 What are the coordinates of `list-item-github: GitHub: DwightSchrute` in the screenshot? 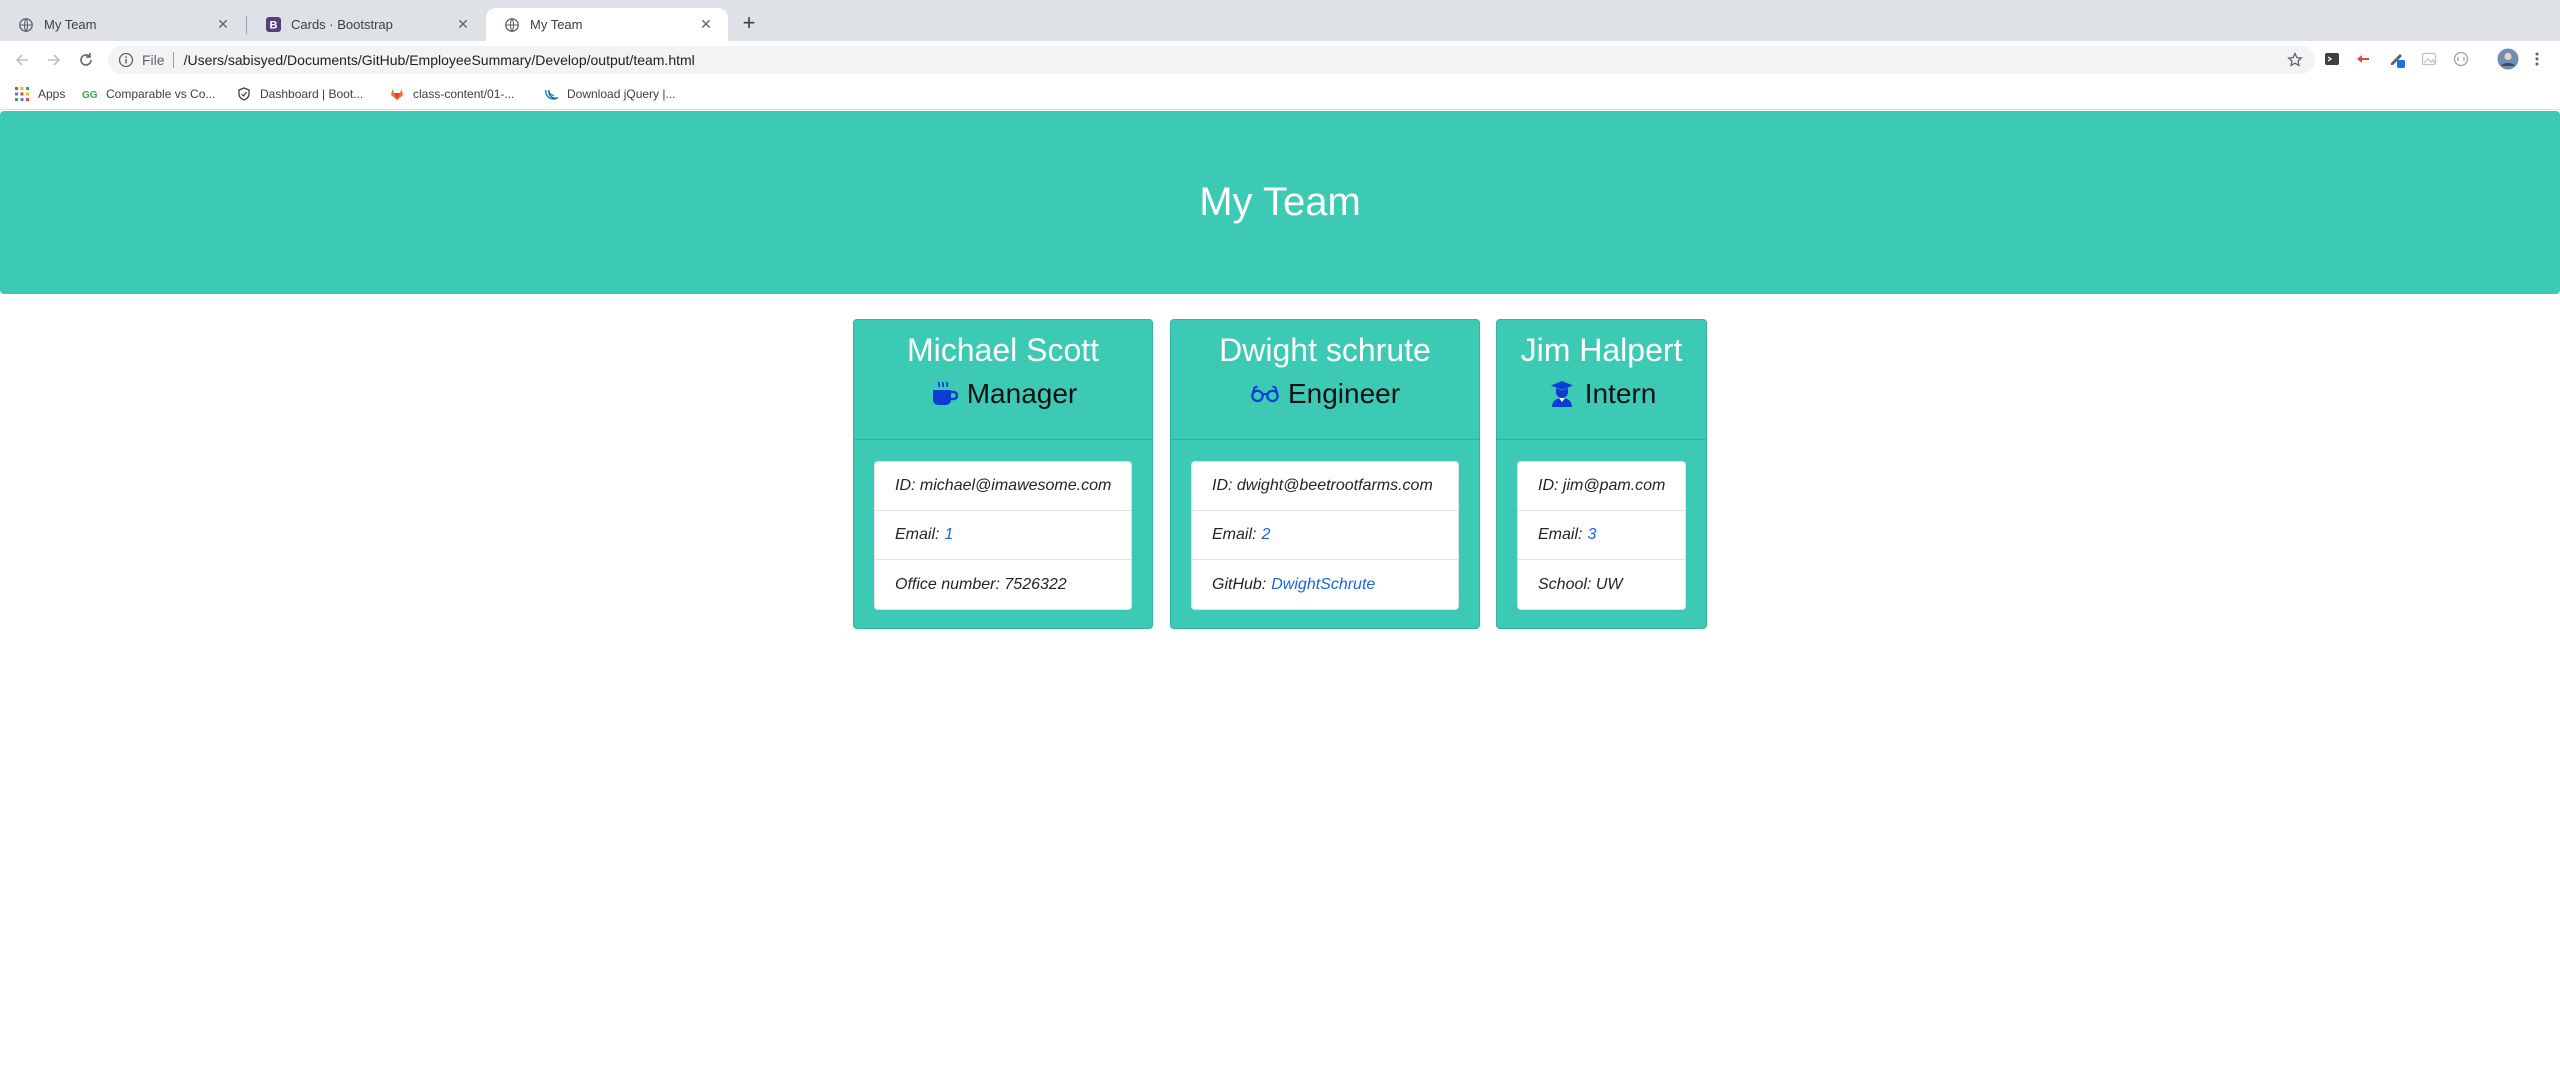 It's located at (1325, 584).